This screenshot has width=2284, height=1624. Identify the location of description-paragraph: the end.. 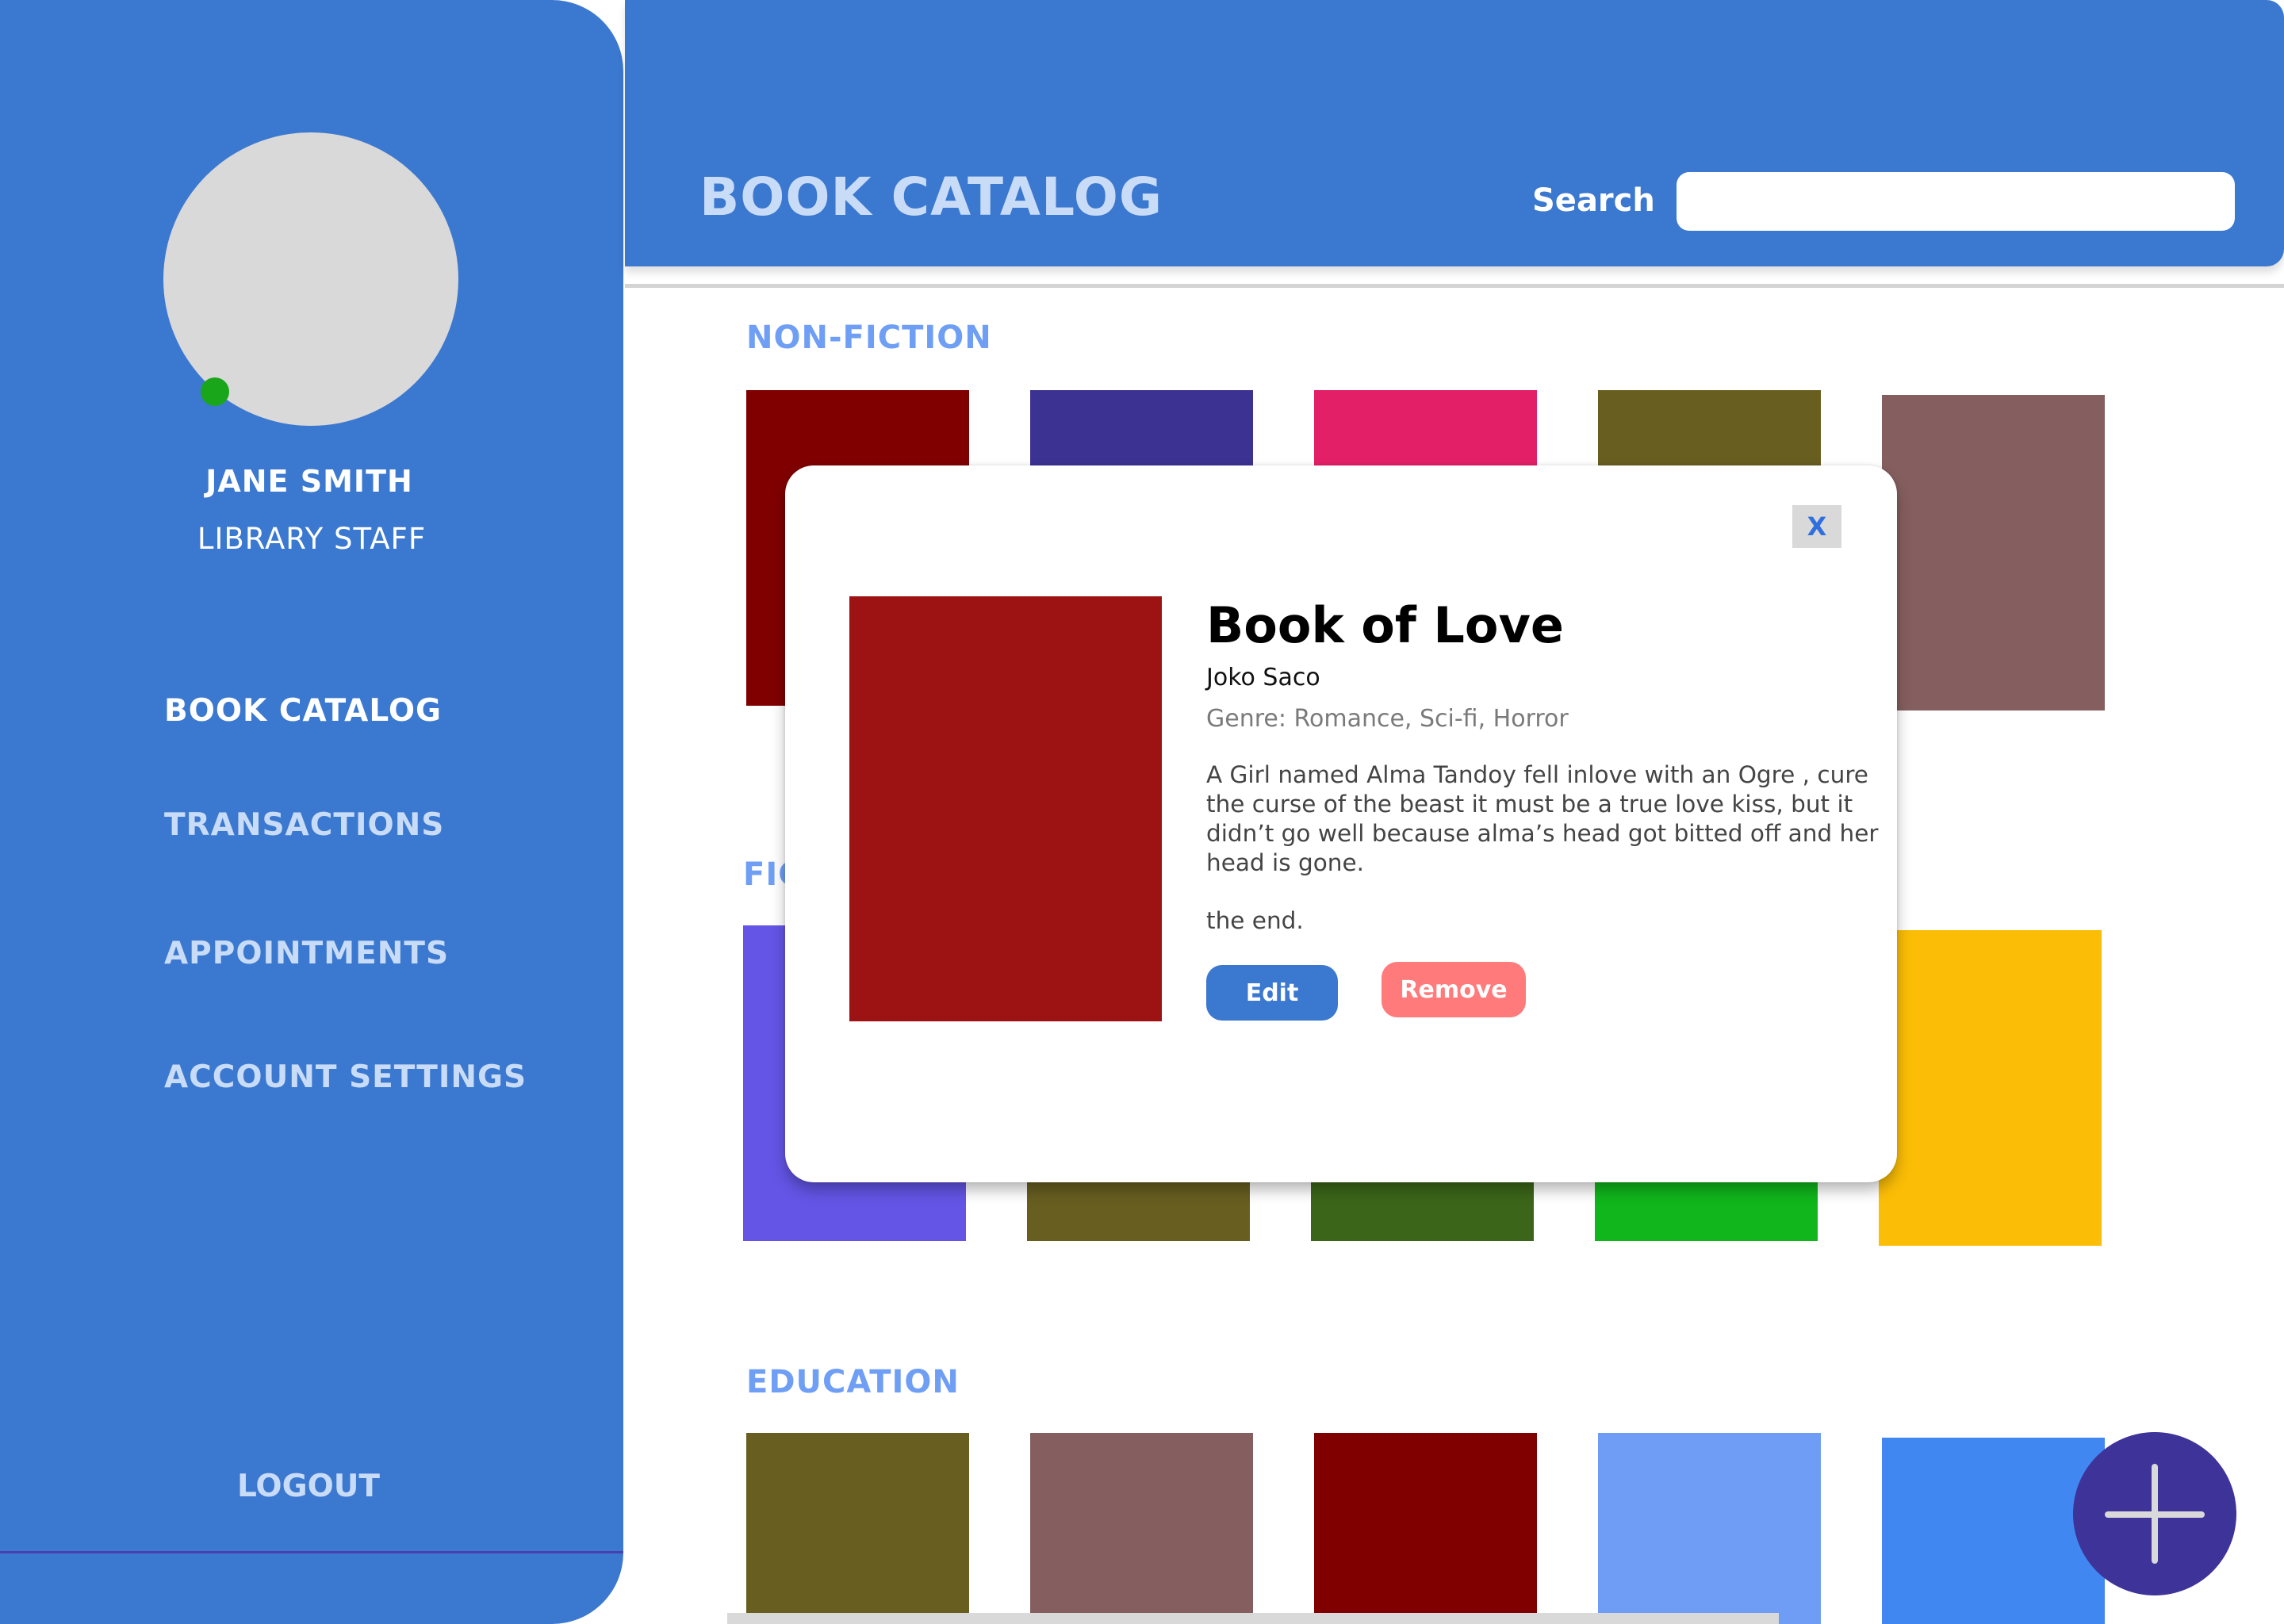
(1255, 920).